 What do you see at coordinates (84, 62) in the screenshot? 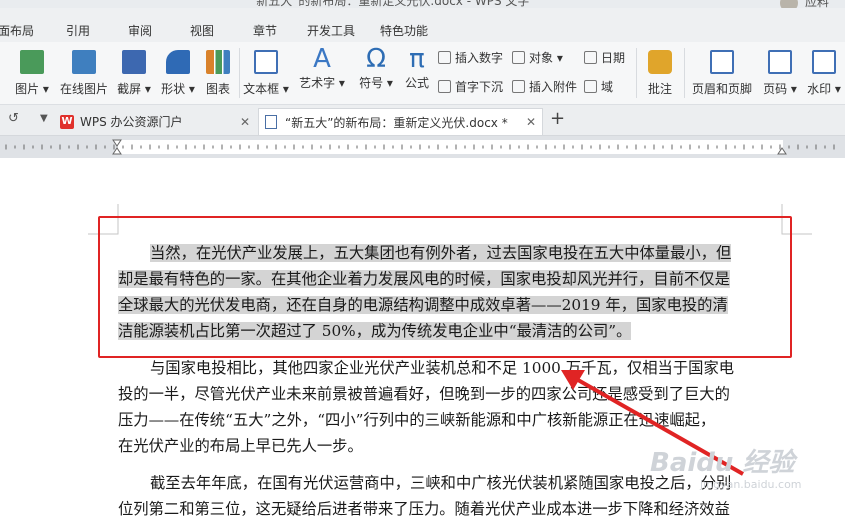
I see `online-picture-icon` at bounding box center [84, 62].